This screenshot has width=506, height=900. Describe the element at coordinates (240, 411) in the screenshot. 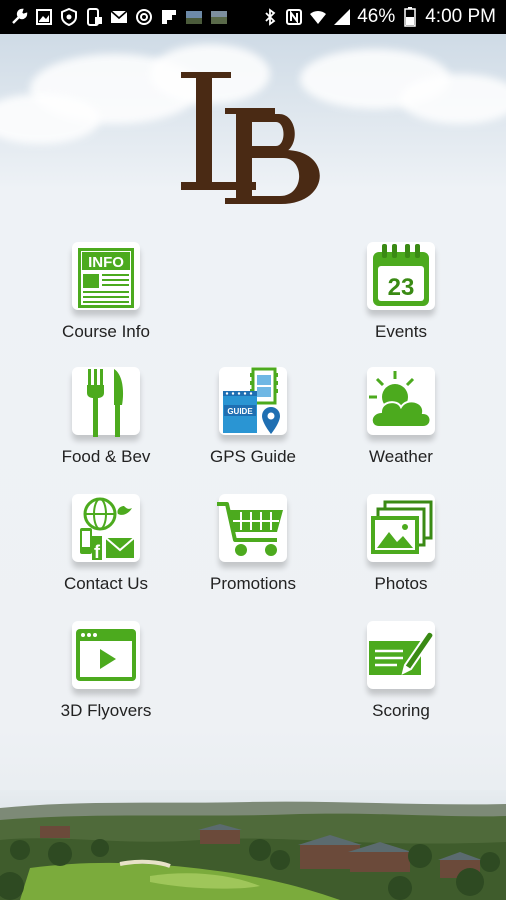

I see `guide-text: GUIDE` at that location.